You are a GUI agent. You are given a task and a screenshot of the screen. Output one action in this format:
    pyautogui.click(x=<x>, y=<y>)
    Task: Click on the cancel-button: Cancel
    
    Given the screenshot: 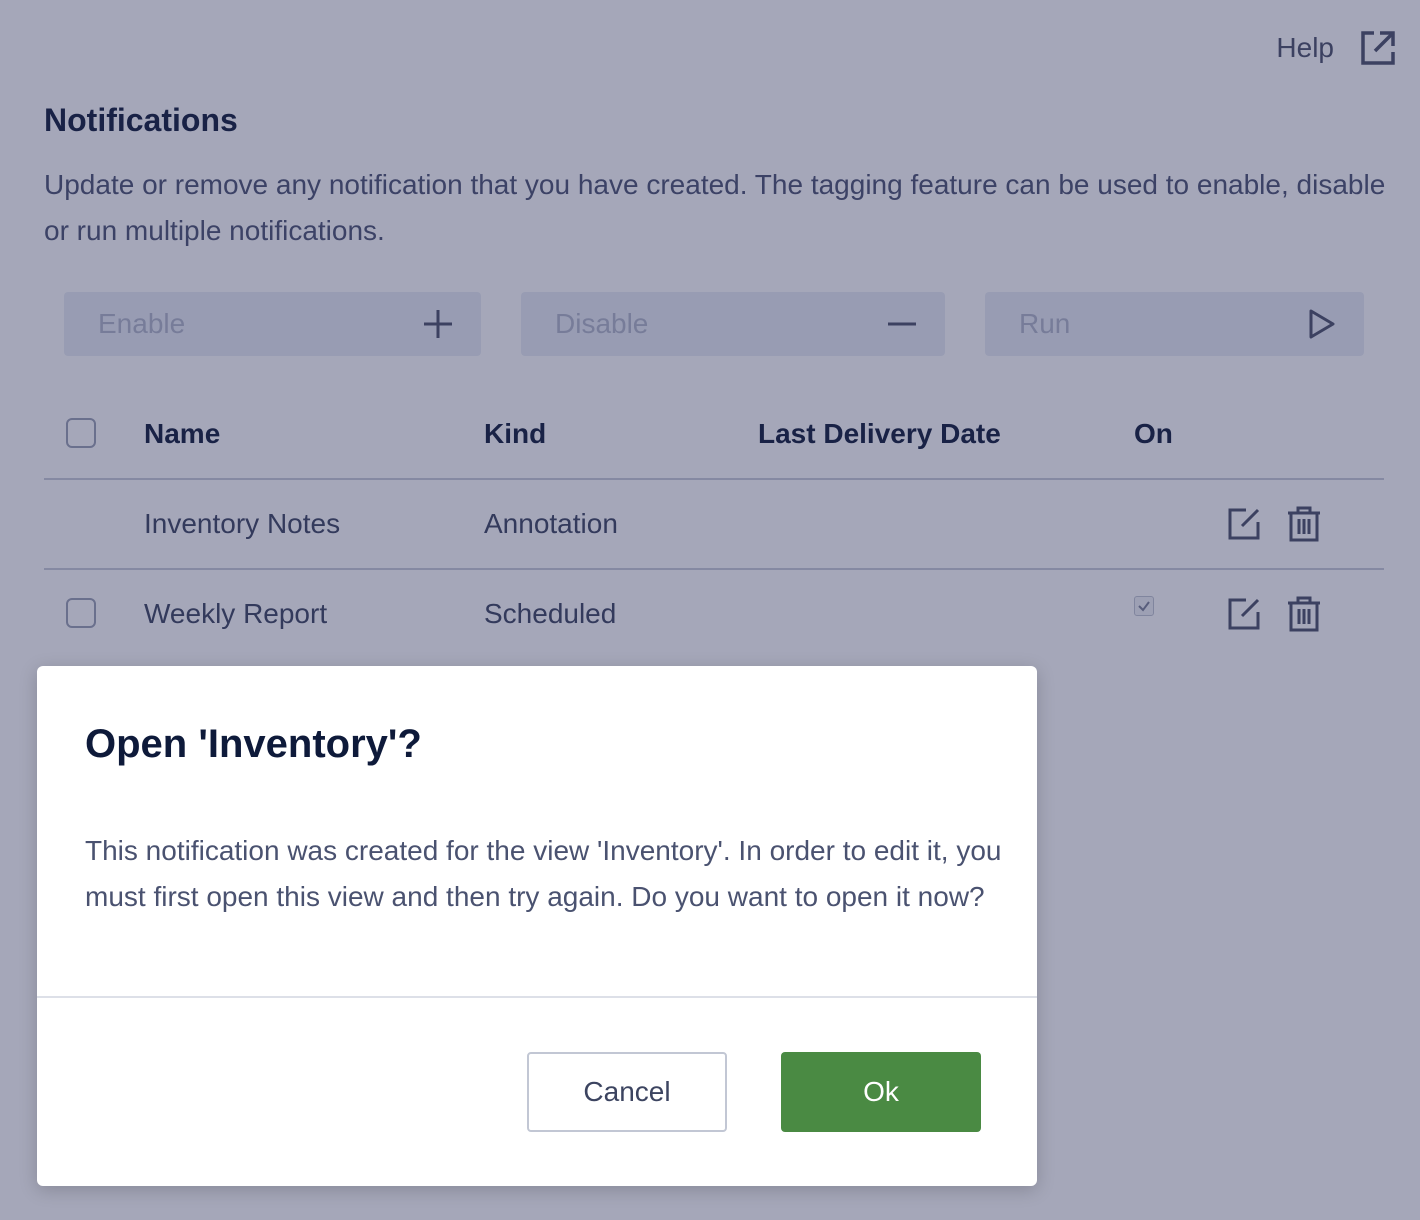 What is the action you would take?
    pyautogui.click(x=627, y=1092)
    